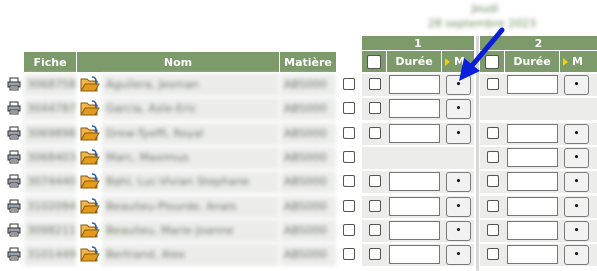  What do you see at coordinates (308, 62) in the screenshot?
I see `column-header-matiere: Matière` at bounding box center [308, 62].